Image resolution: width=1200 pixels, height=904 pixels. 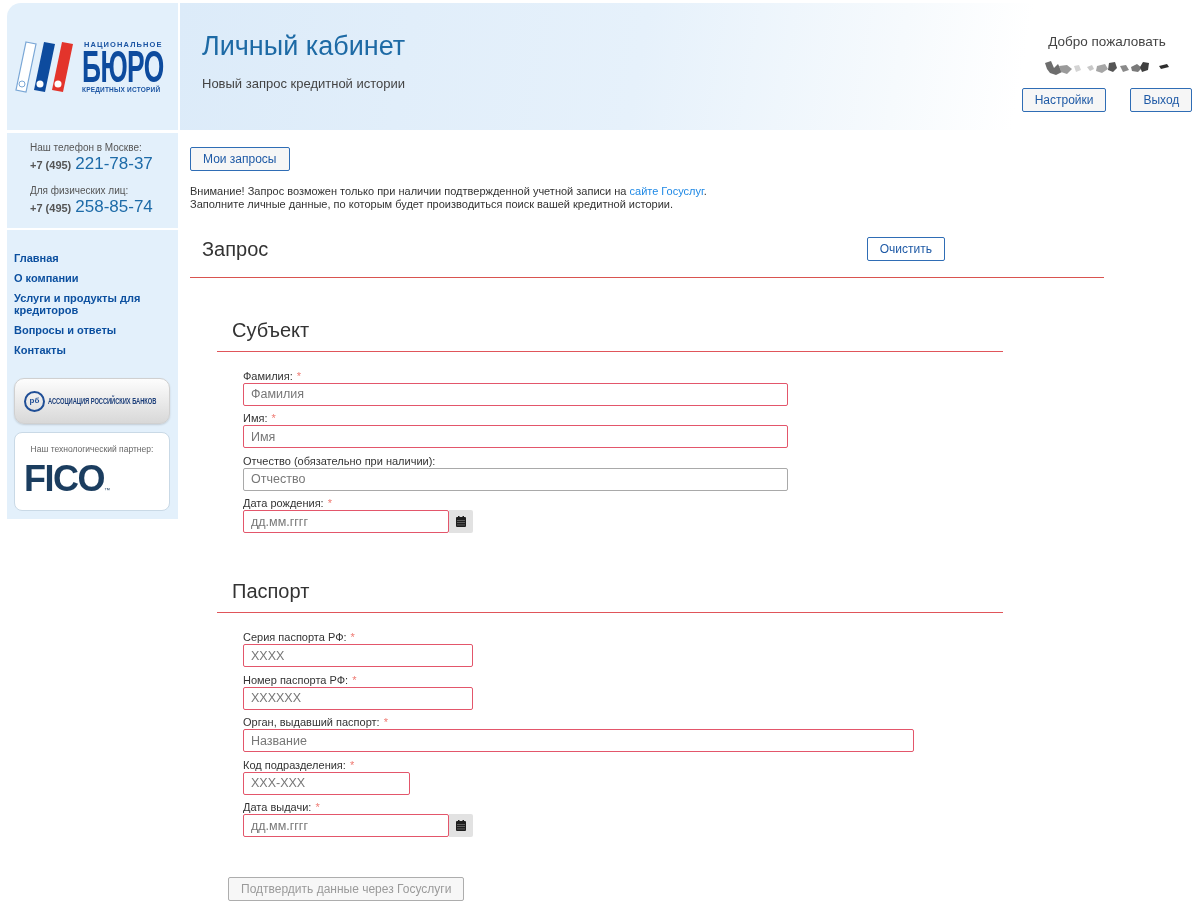 I want to click on section-heading: Субъект, so click(x=271, y=329).